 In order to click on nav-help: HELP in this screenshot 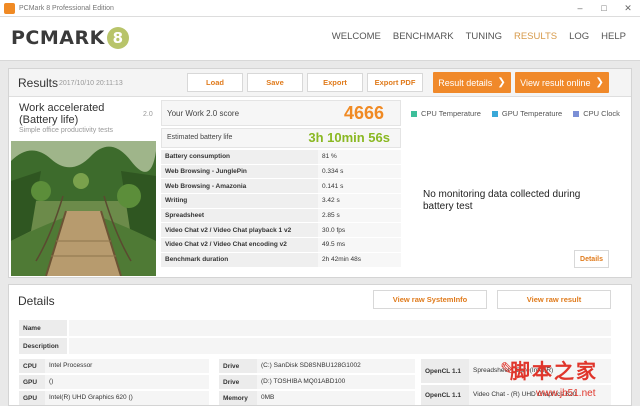, I will do `click(613, 36)`.